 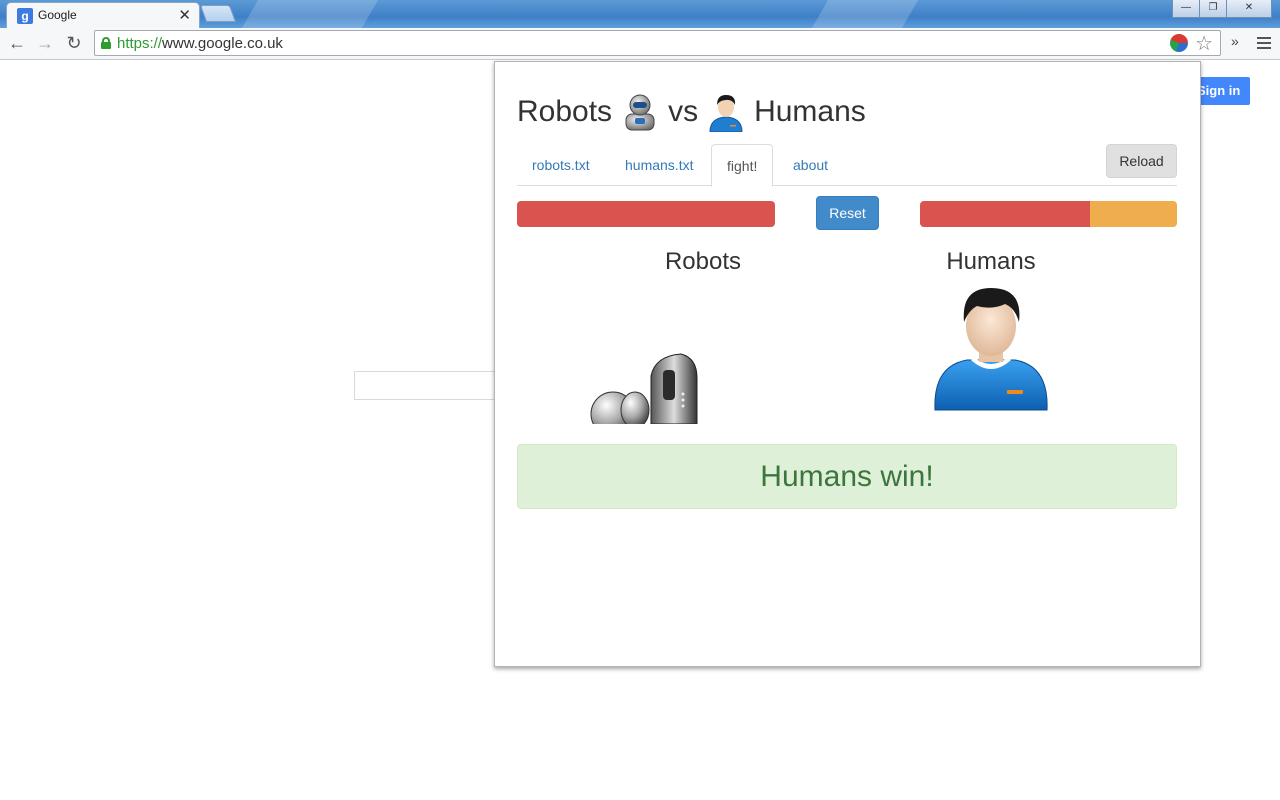 What do you see at coordinates (106, 43) in the screenshot?
I see `secure-lock-icon` at bounding box center [106, 43].